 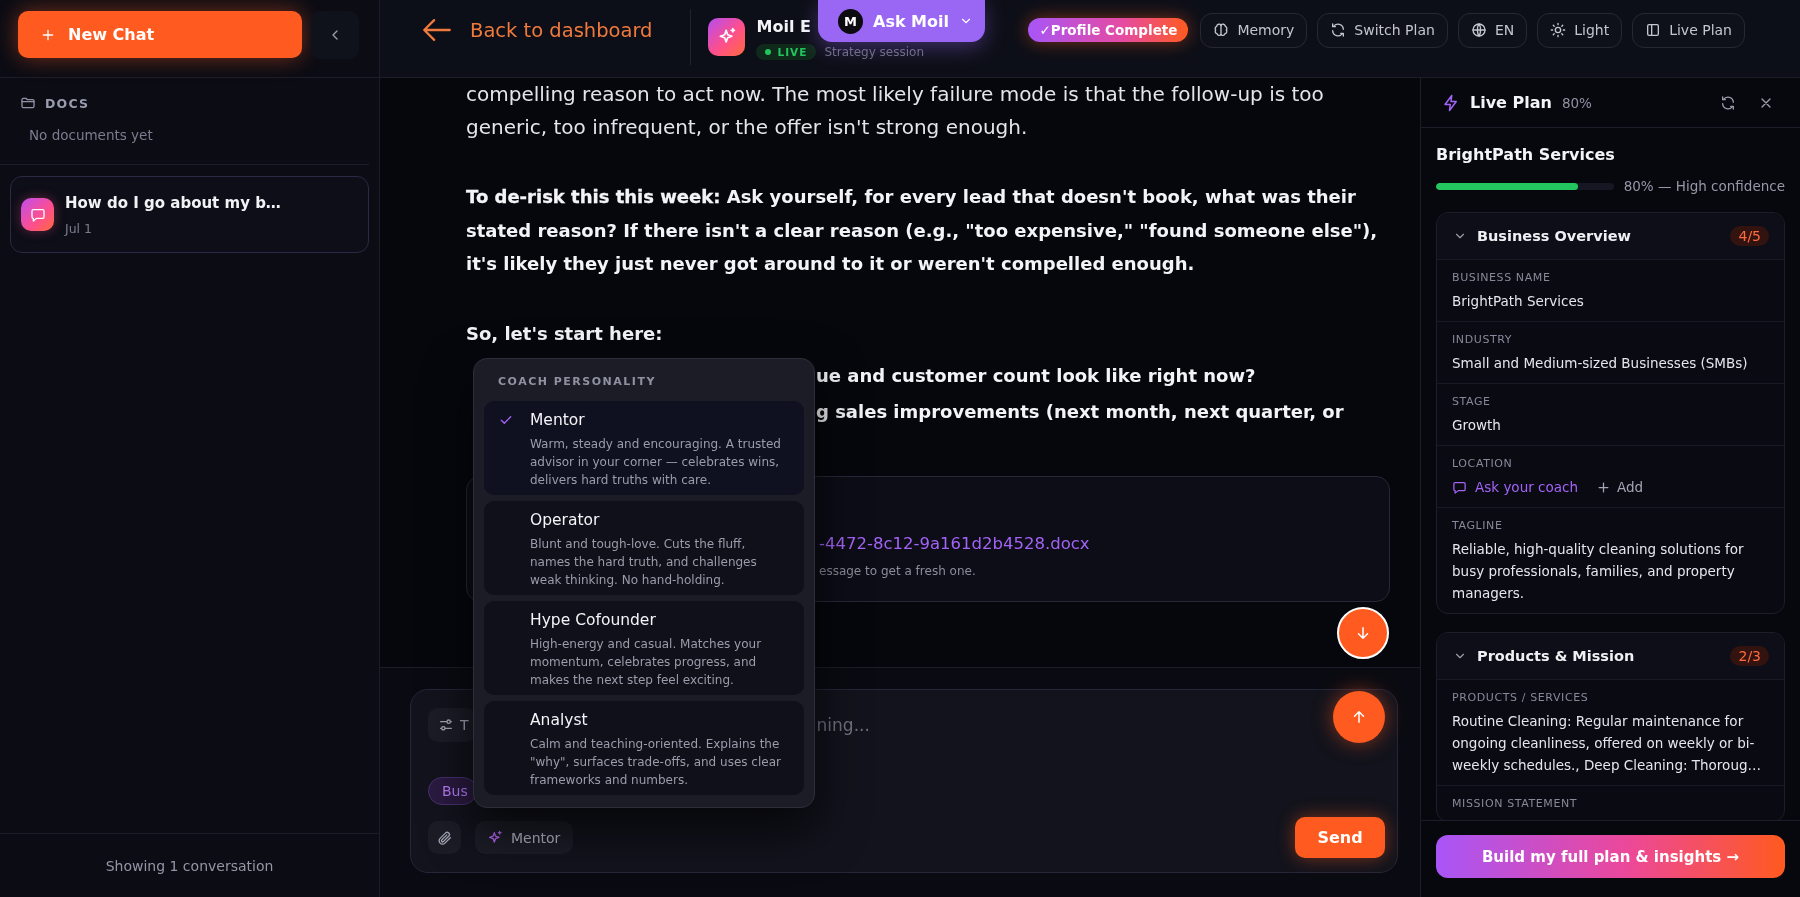 What do you see at coordinates (524, 837) in the screenshot?
I see `personality-button: Mentor` at bounding box center [524, 837].